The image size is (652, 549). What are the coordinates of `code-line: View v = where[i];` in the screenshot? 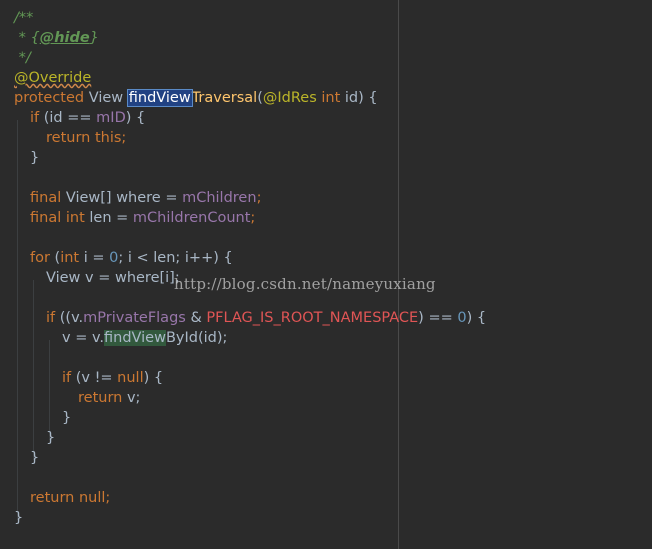 It's located at (113, 278).